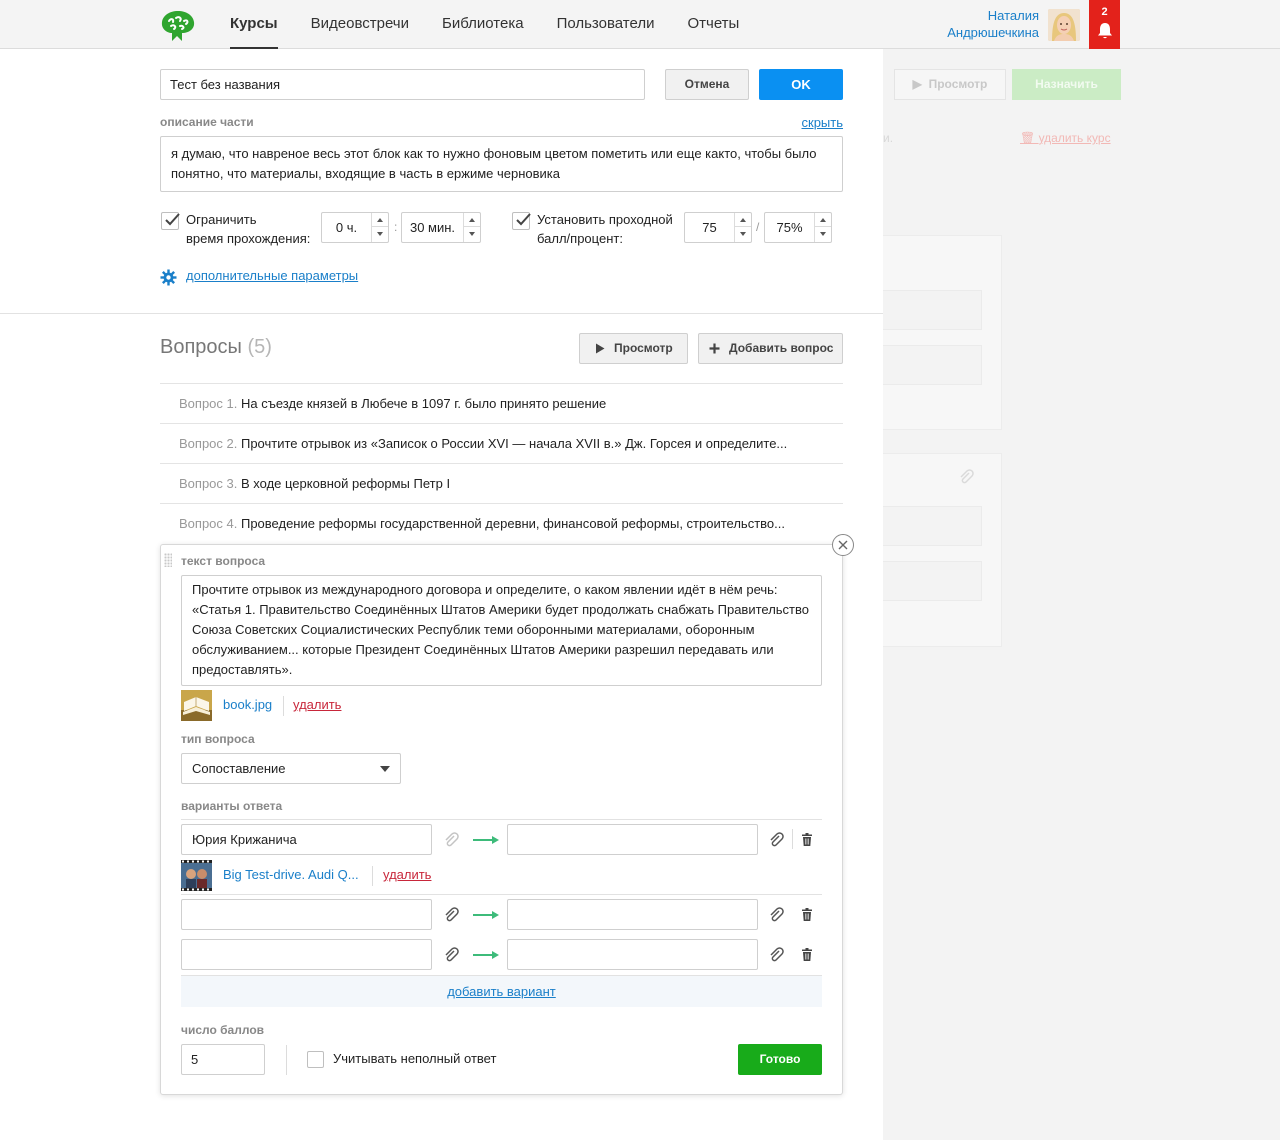  What do you see at coordinates (254, 24) in the screenshot?
I see `nav-item-courses: Курсы` at bounding box center [254, 24].